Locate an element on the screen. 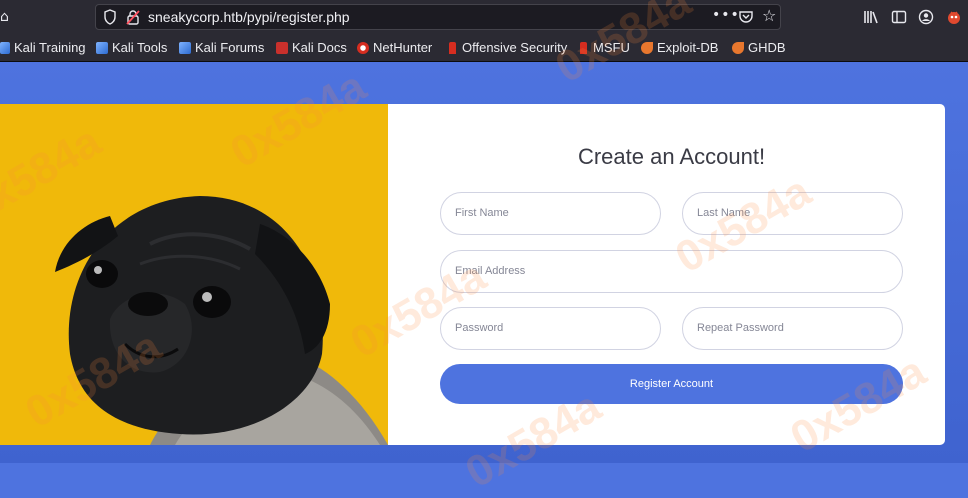 This screenshot has height=498, width=968. bookmark-ghdb: GHDB is located at coordinates (759, 48).